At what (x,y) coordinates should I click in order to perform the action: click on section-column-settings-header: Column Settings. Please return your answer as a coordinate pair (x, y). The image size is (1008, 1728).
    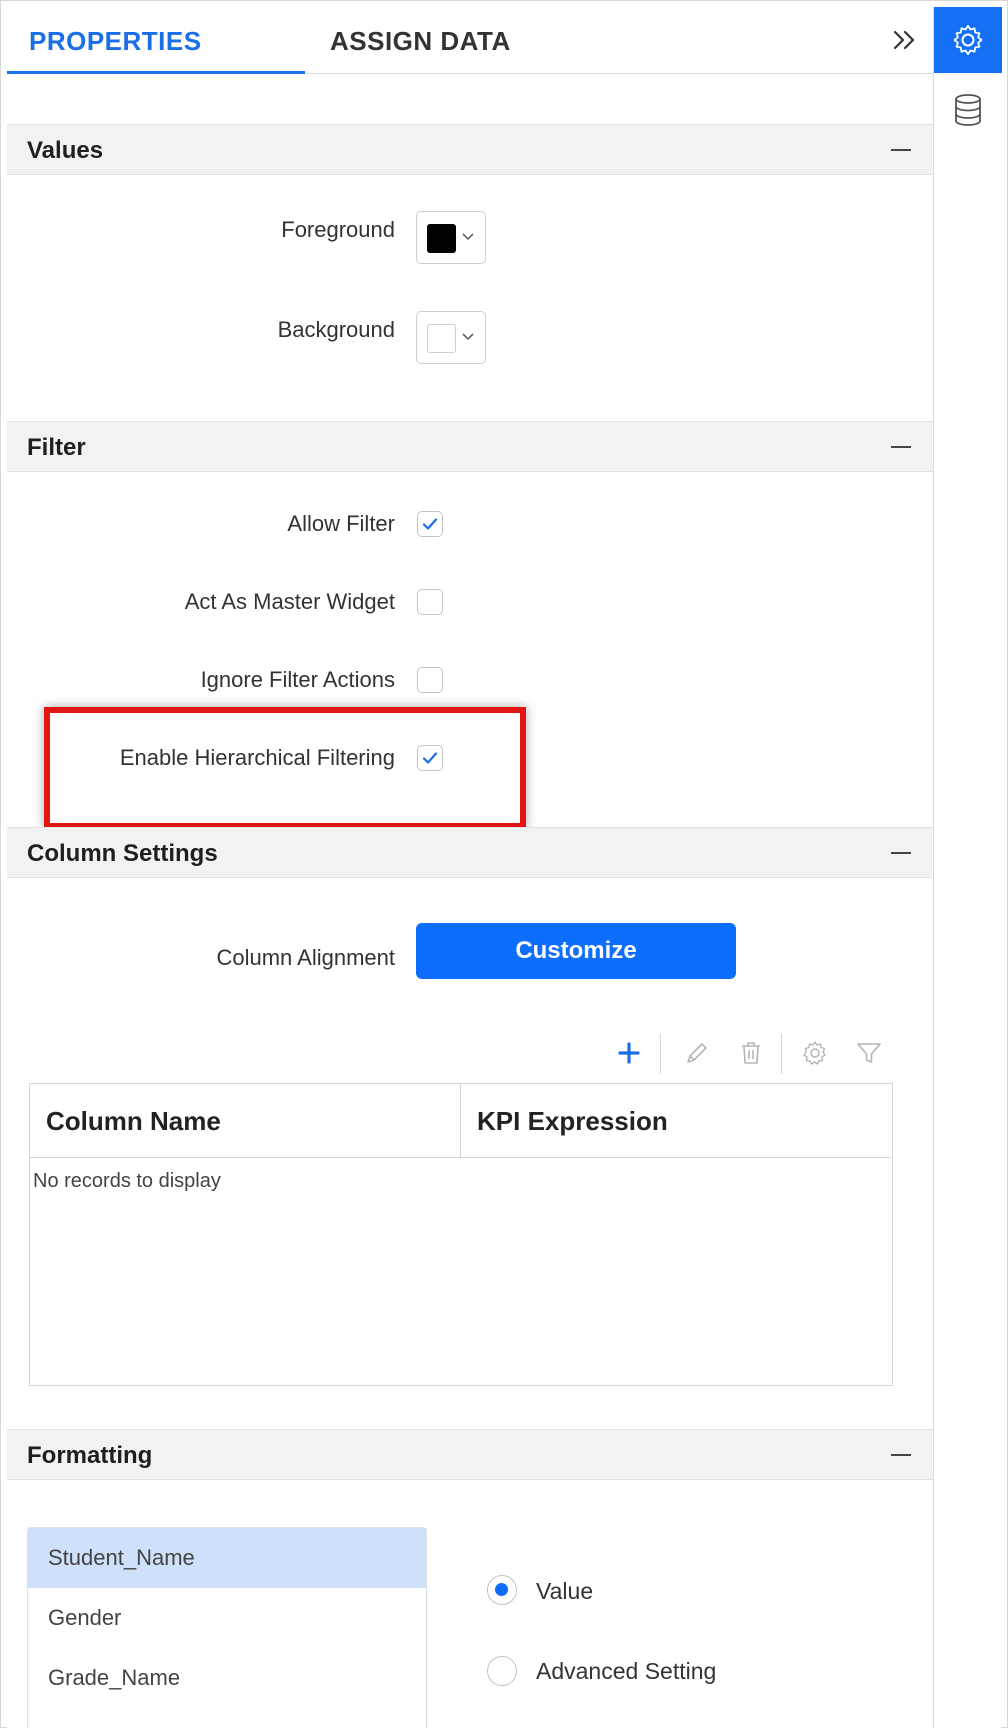
    Looking at the image, I should click on (470, 852).